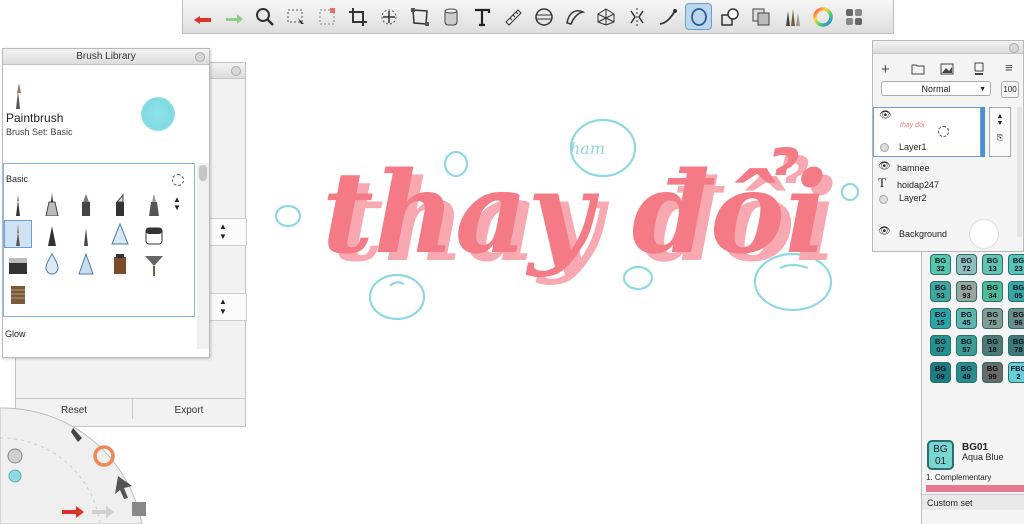 The height and width of the screenshot is (524, 1024). What do you see at coordinates (947, 69) in the screenshot?
I see `add-image-icon` at bounding box center [947, 69].